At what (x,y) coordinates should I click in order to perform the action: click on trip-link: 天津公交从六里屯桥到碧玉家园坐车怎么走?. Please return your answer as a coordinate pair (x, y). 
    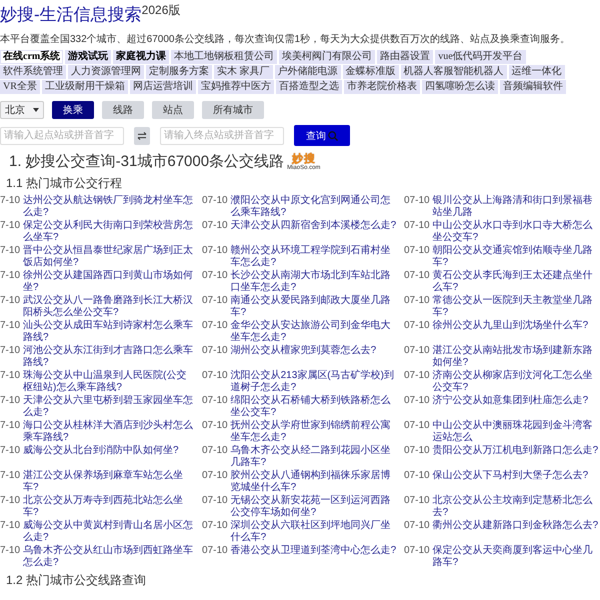
    Looking at the image, I should click on (109, 407).